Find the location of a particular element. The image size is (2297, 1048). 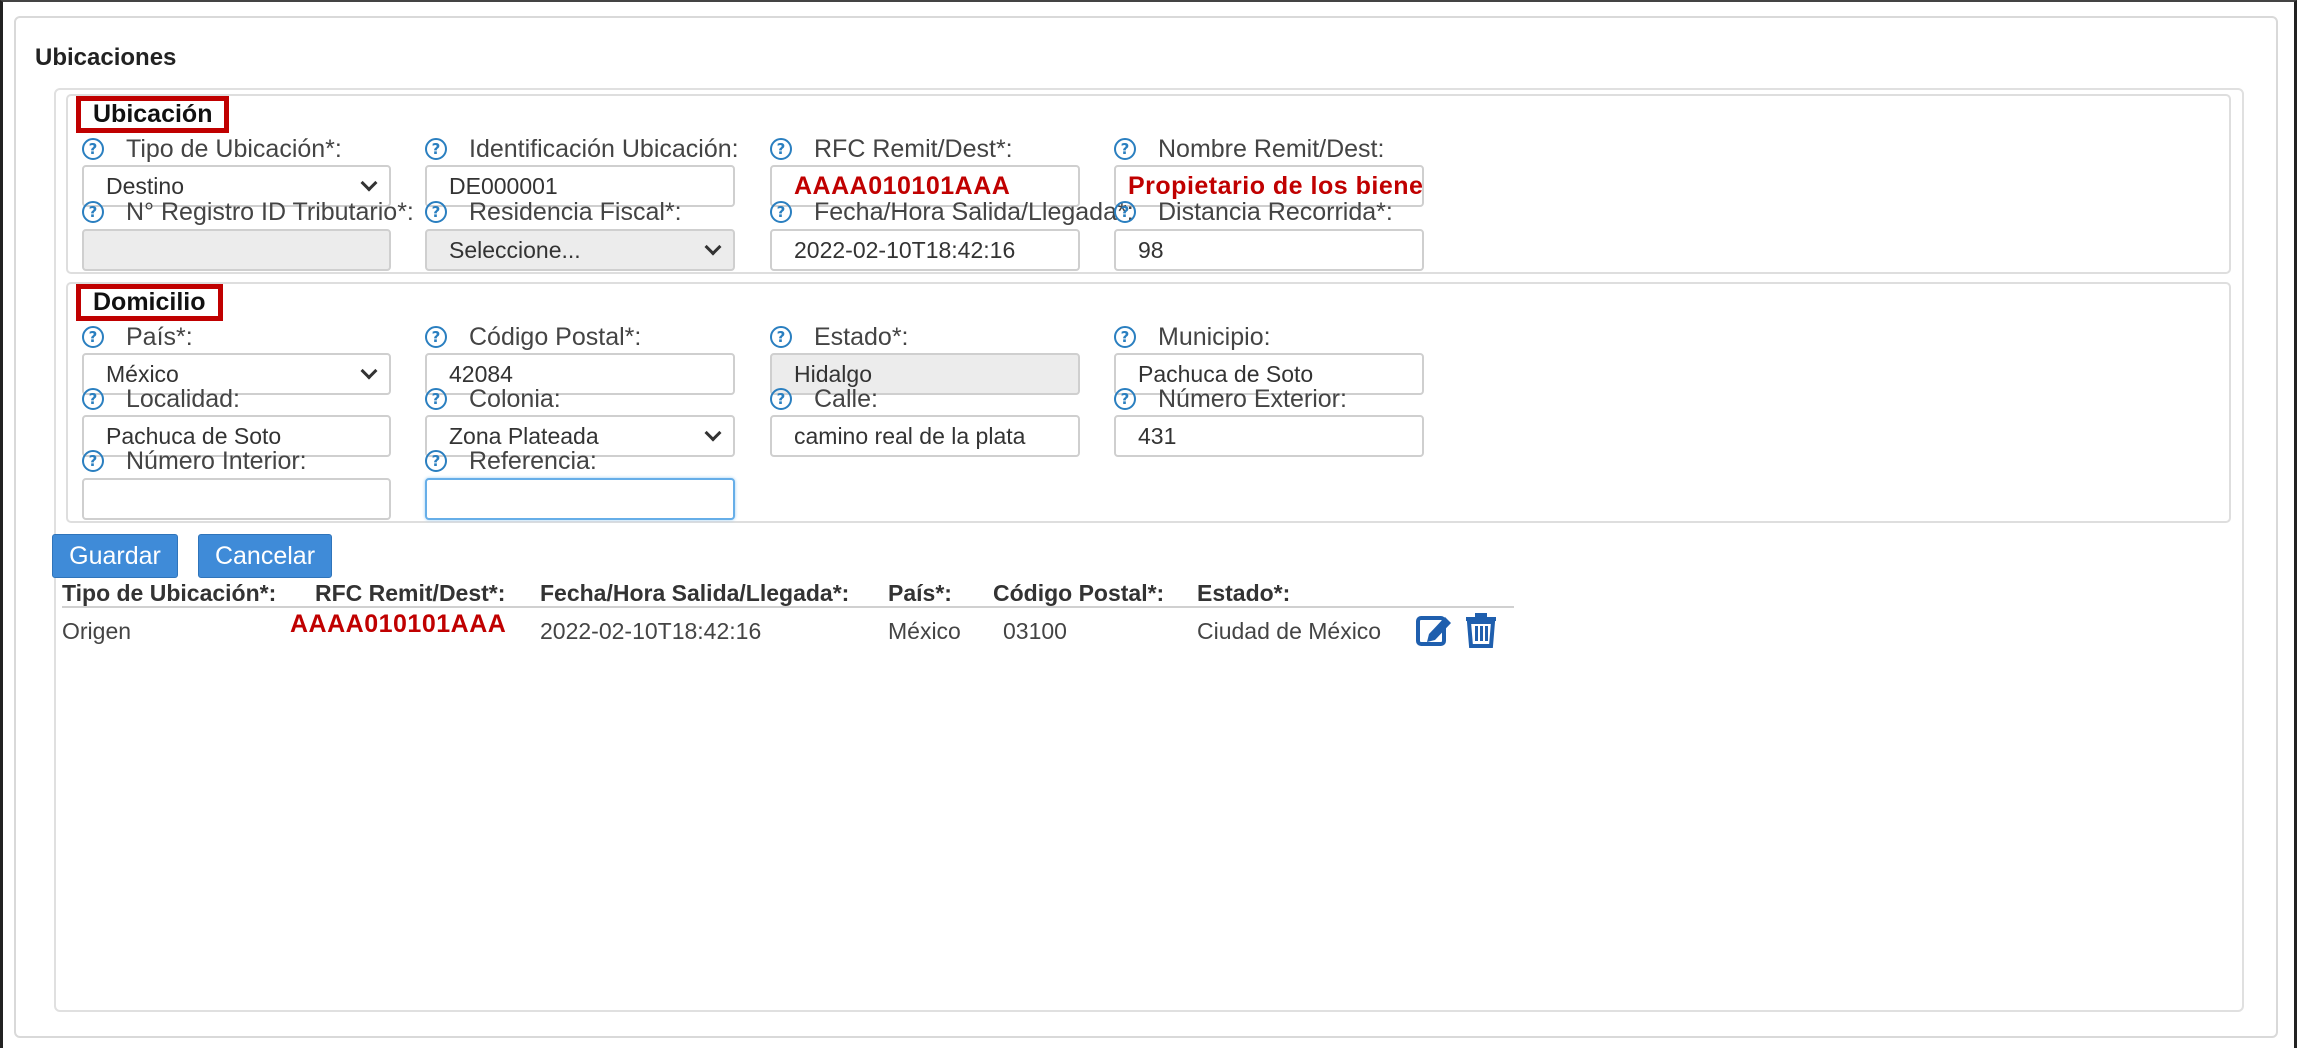

th-tipo-ubicacion: Tipo de Ubicación*: is located at coordinates (169, 593).